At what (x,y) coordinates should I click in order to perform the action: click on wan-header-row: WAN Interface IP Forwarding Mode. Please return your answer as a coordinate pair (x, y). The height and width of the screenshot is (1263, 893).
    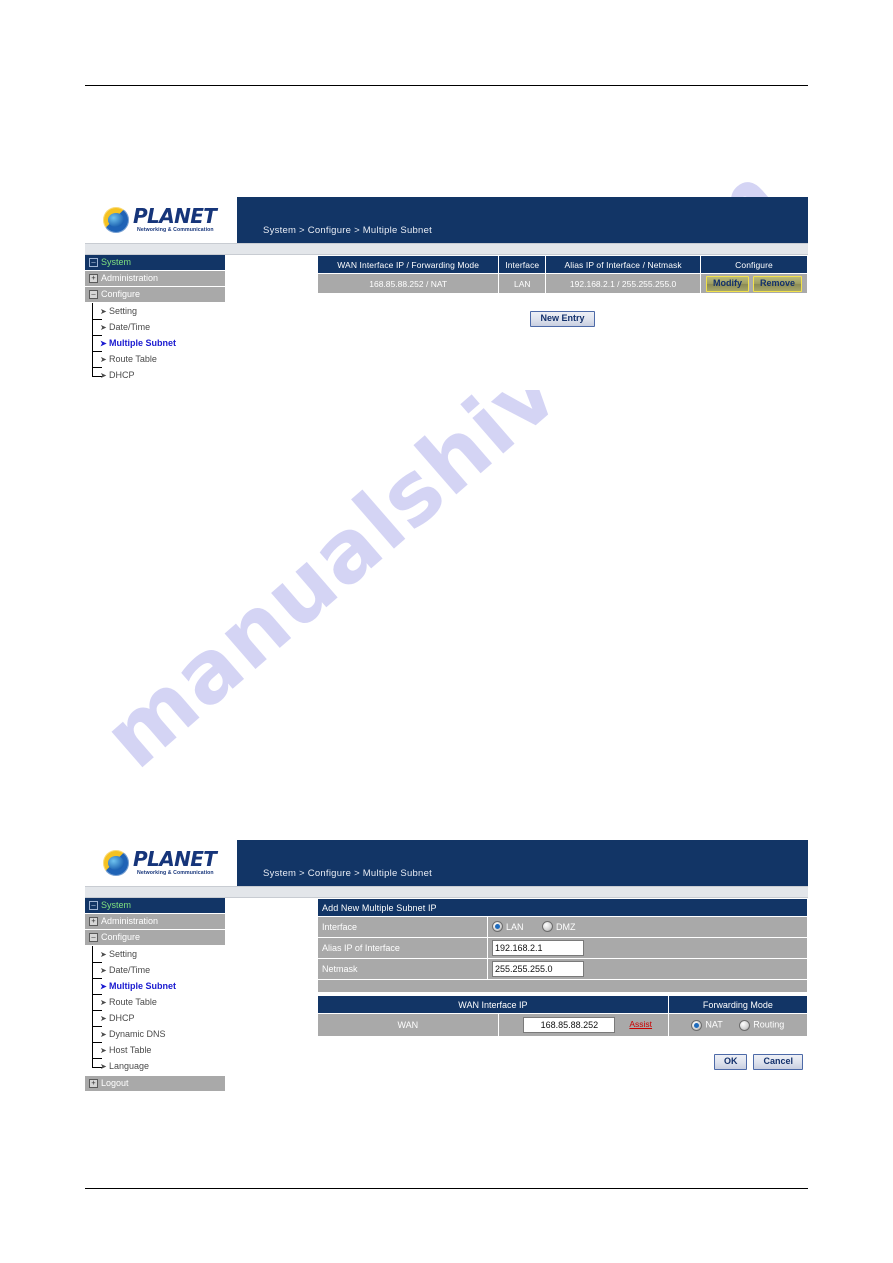
    Looking at the image, I should click on (563, 1004).